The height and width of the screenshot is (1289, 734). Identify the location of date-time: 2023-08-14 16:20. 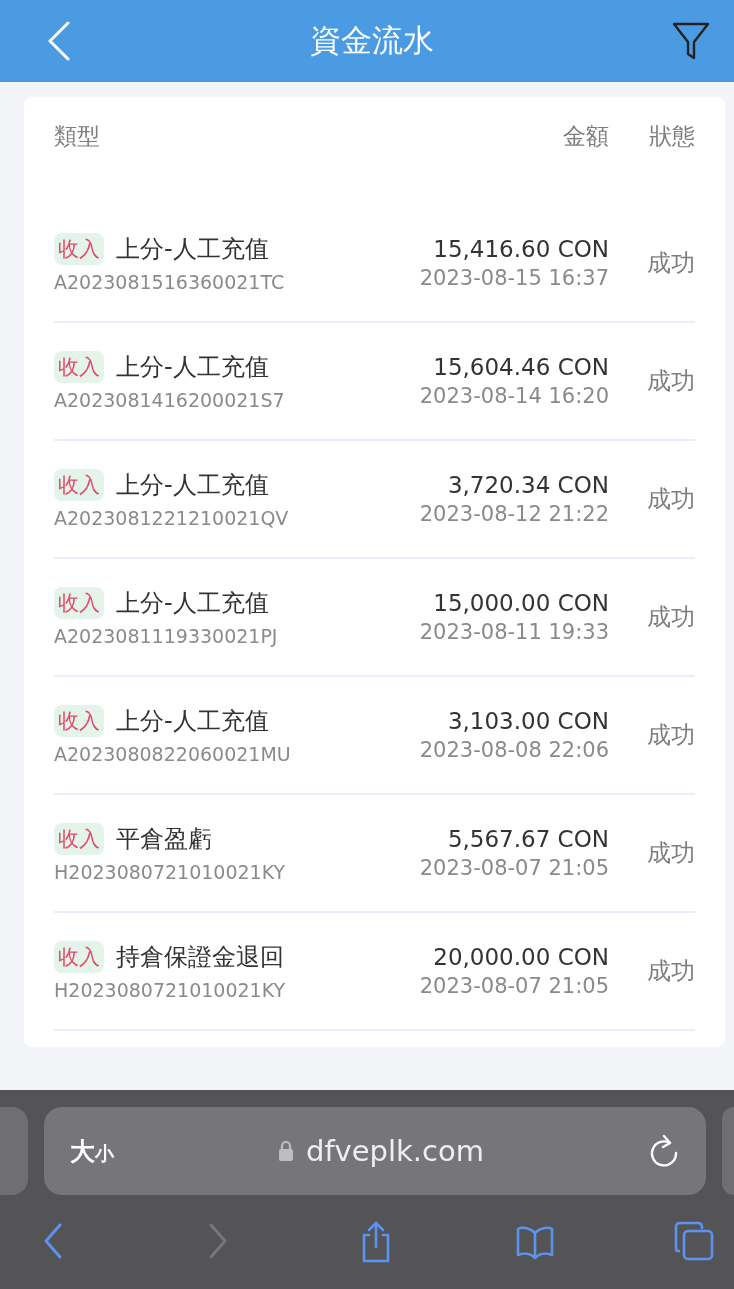
(514, 396).